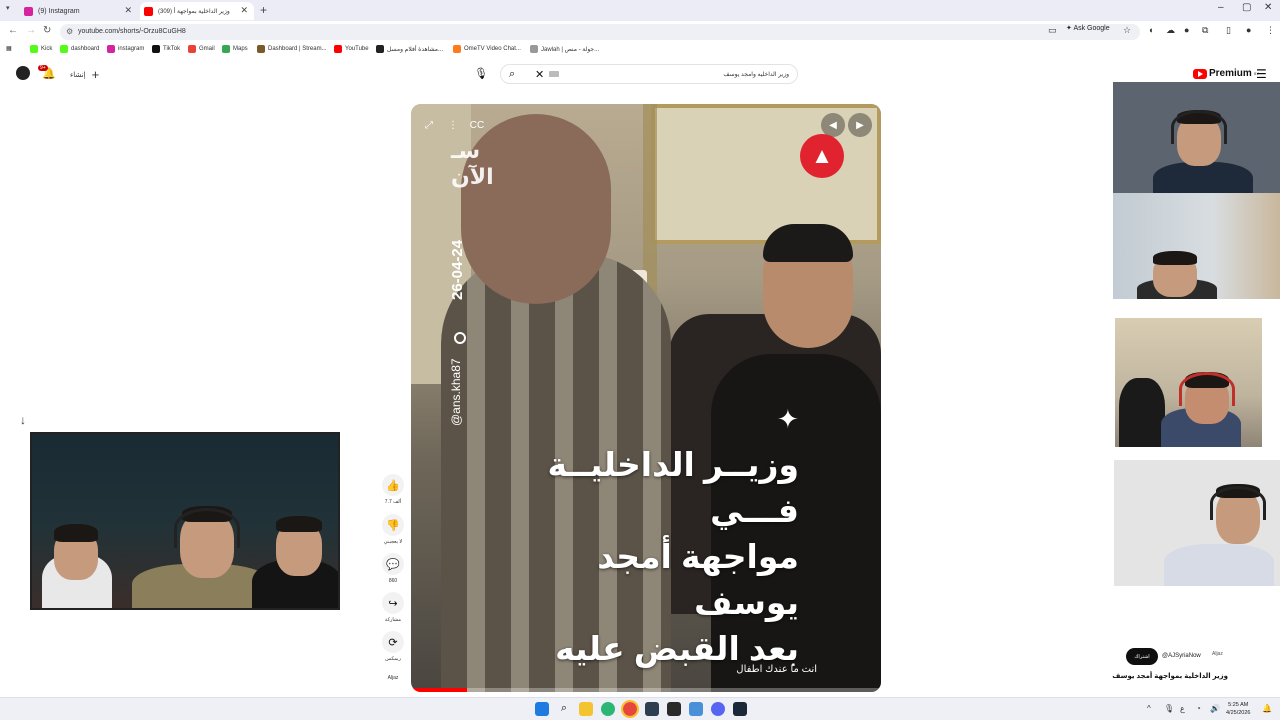  Describe the element at coordinates (429, 125) in the screenshot. I see `fullscreen-icon: ⤢` at that location.